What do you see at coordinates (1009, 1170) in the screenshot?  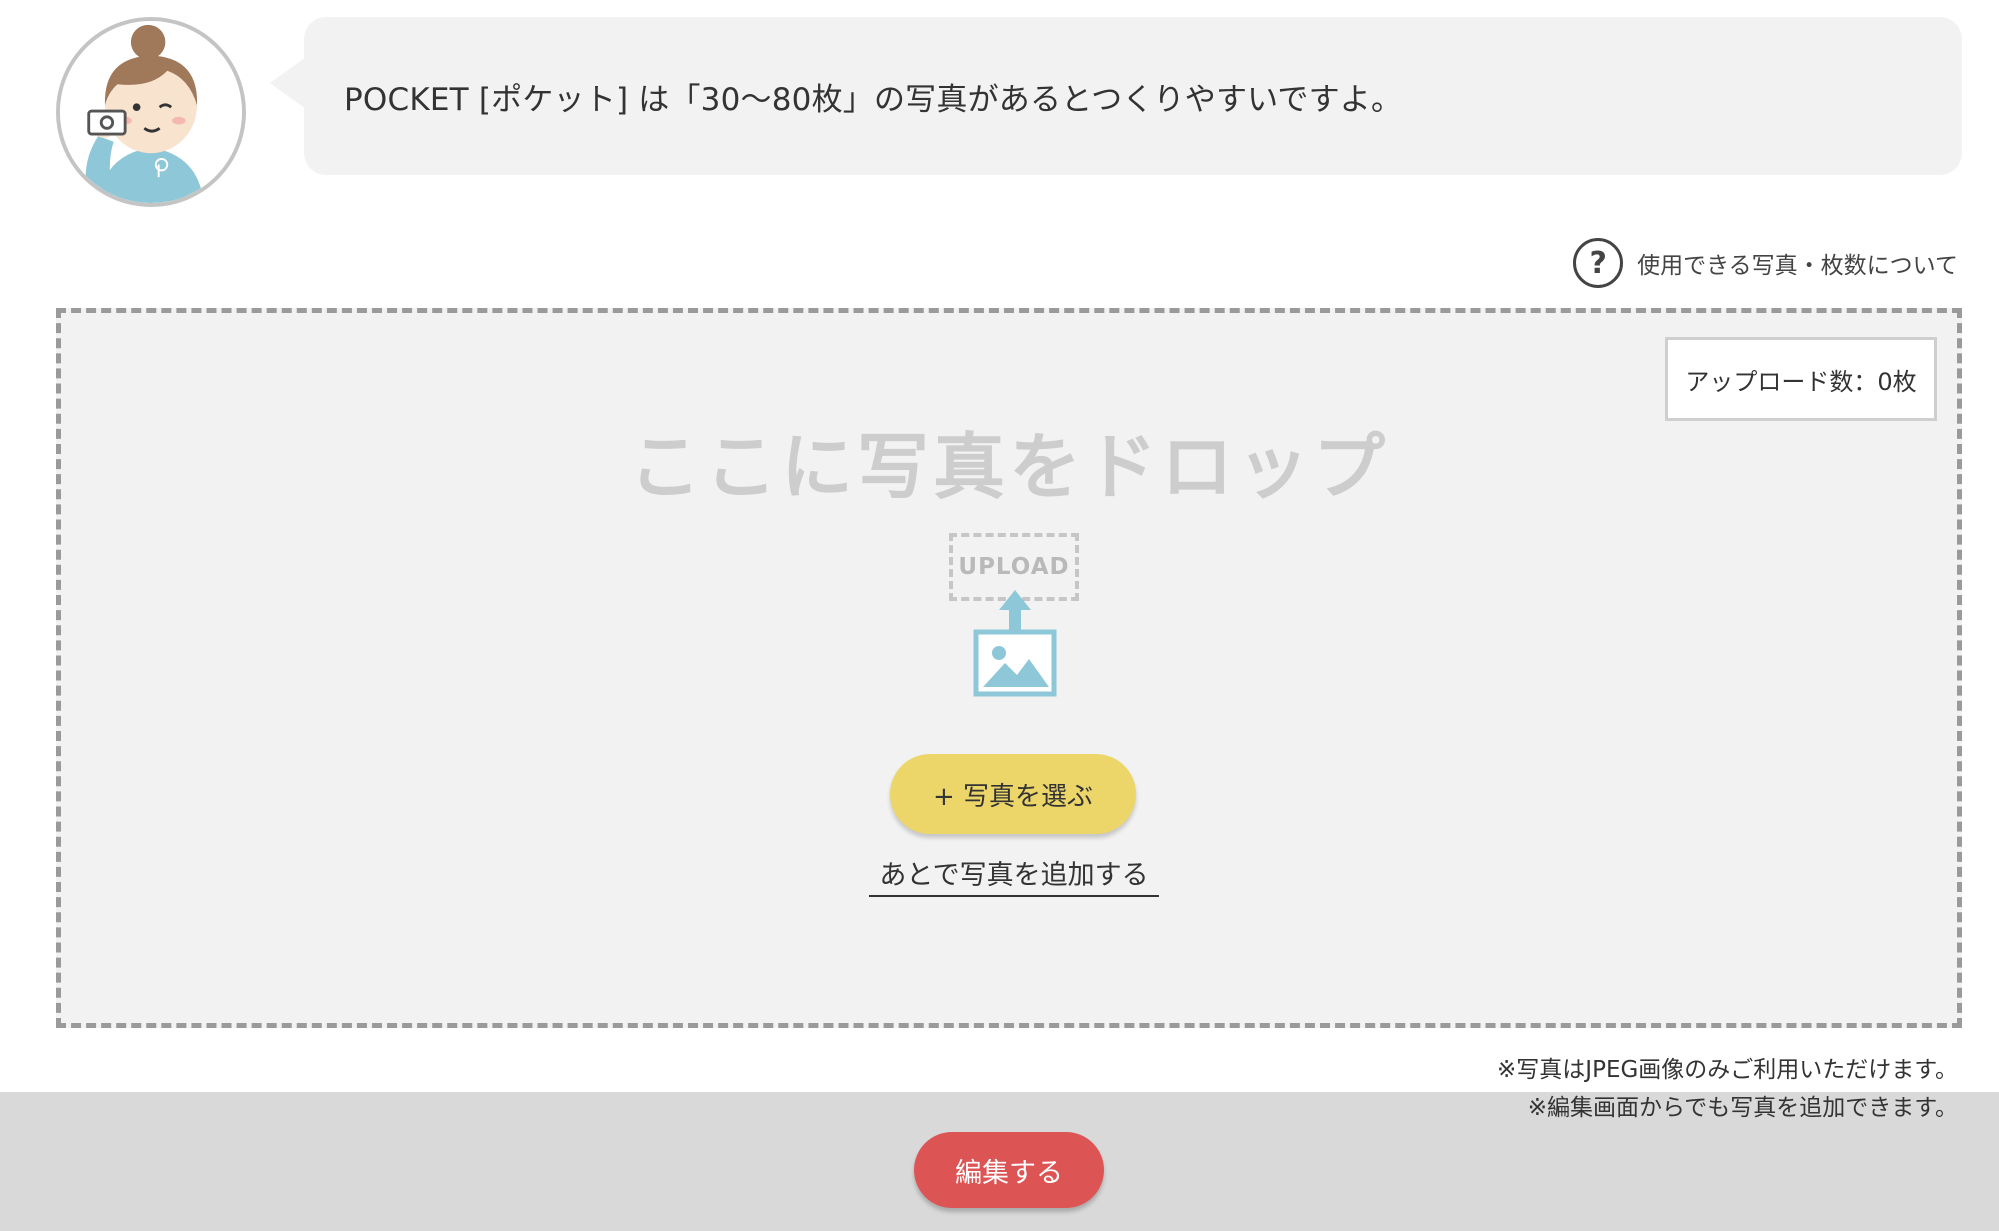 I see `edit-button: 編集する` at bounding box center [1009, 1170].